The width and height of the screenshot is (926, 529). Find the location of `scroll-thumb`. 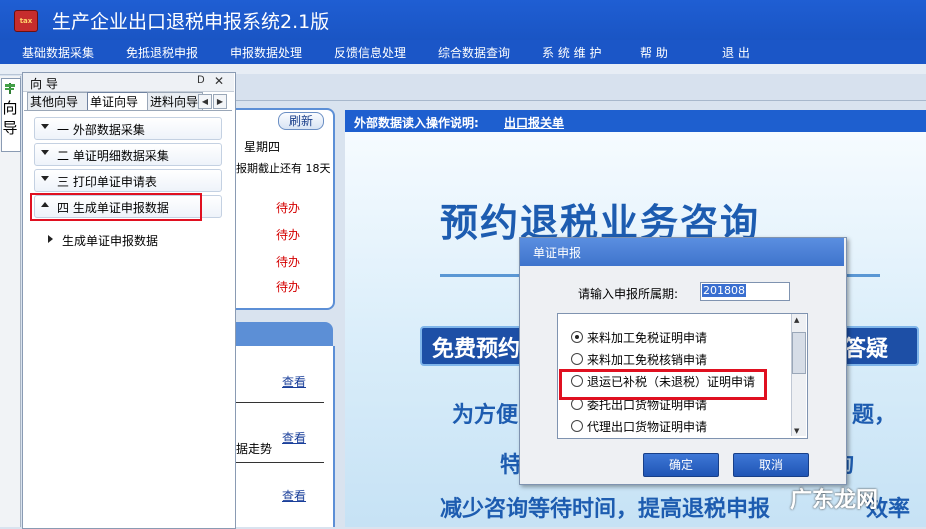

scroll-thumb is located at coordinates (799, 353).